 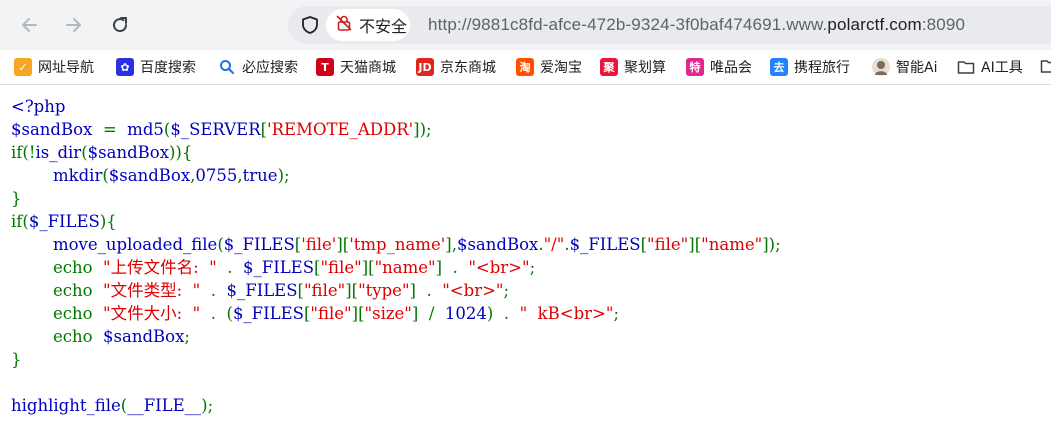 What do you see at coordinates (78, 267) in the screenshot?
I see `code-token: echo` at bounding box center [78, 267].